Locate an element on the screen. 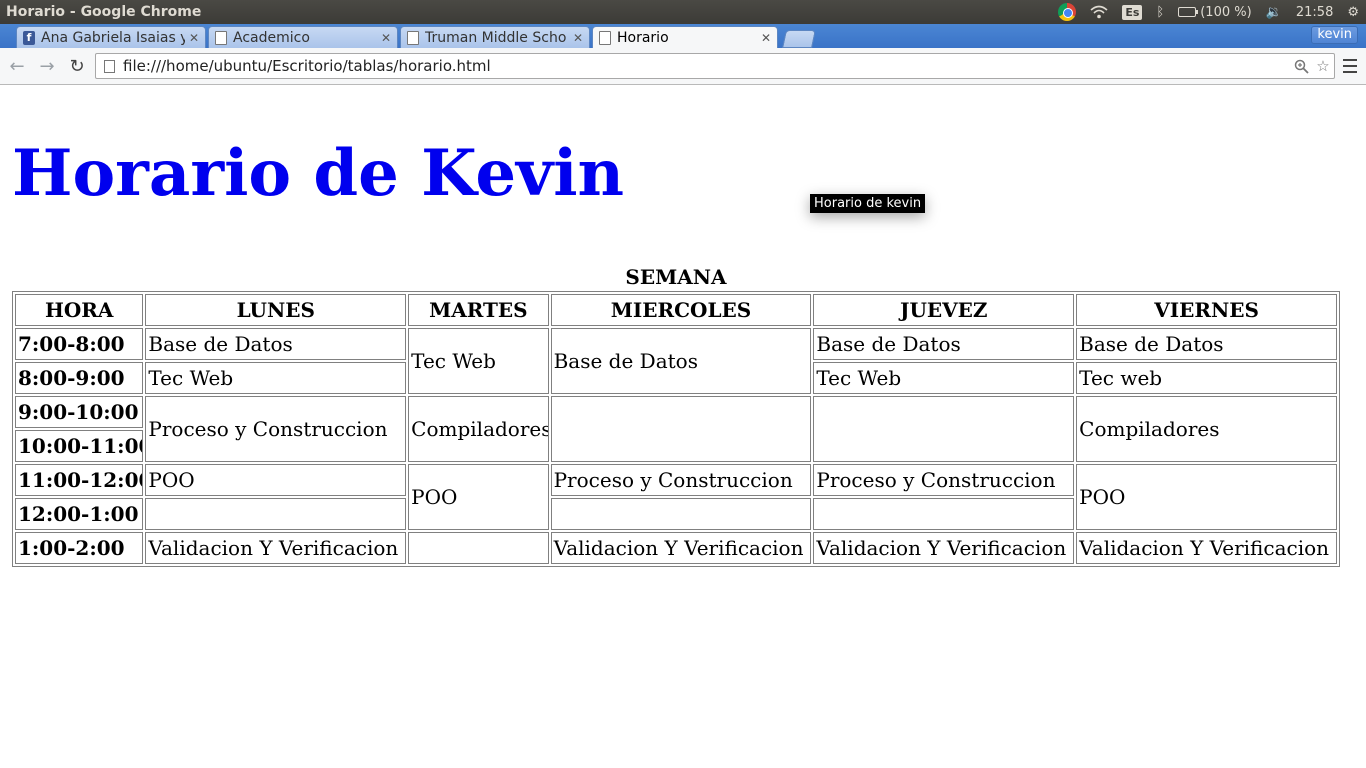 The width and height of the screenshot is (1366, 768). tab-label: Academico is located at coordinates (271, 37).